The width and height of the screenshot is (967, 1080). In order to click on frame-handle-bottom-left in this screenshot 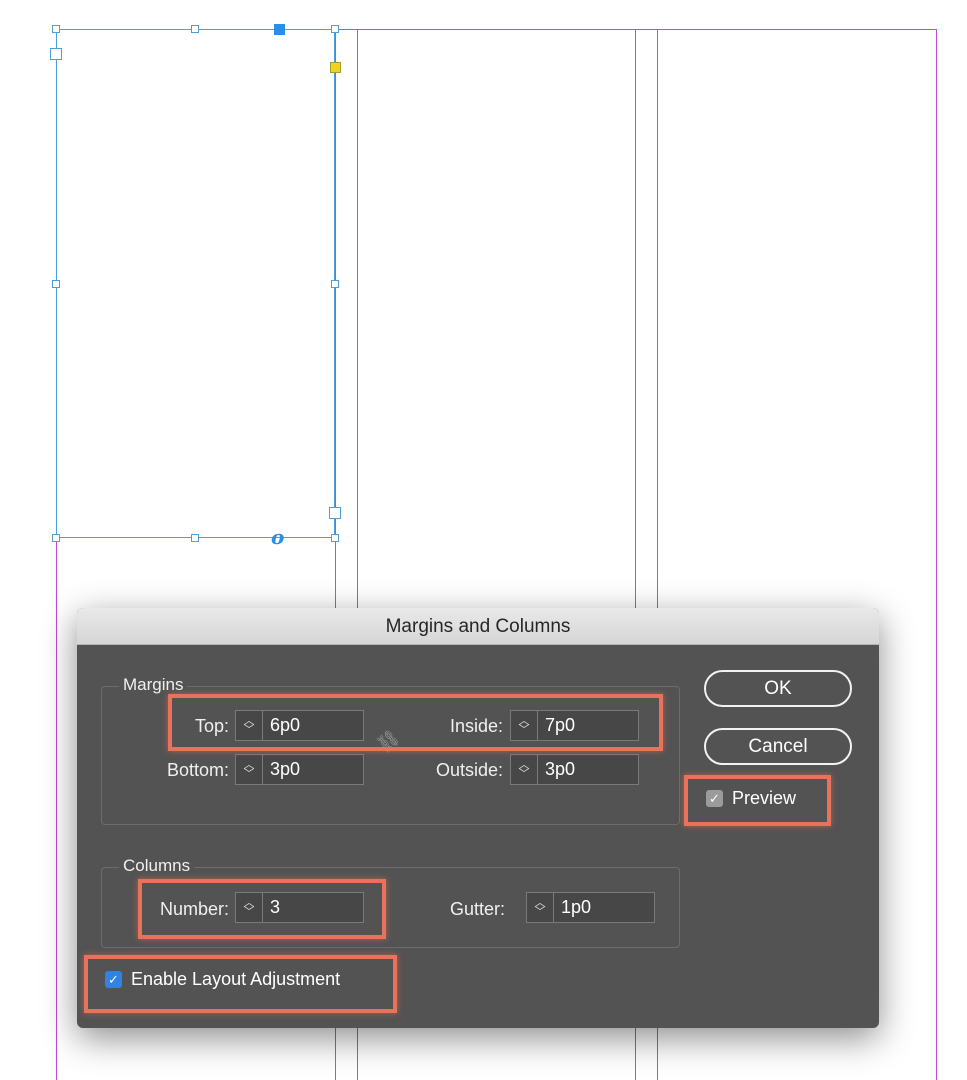, I will do `click(56, 538)`.